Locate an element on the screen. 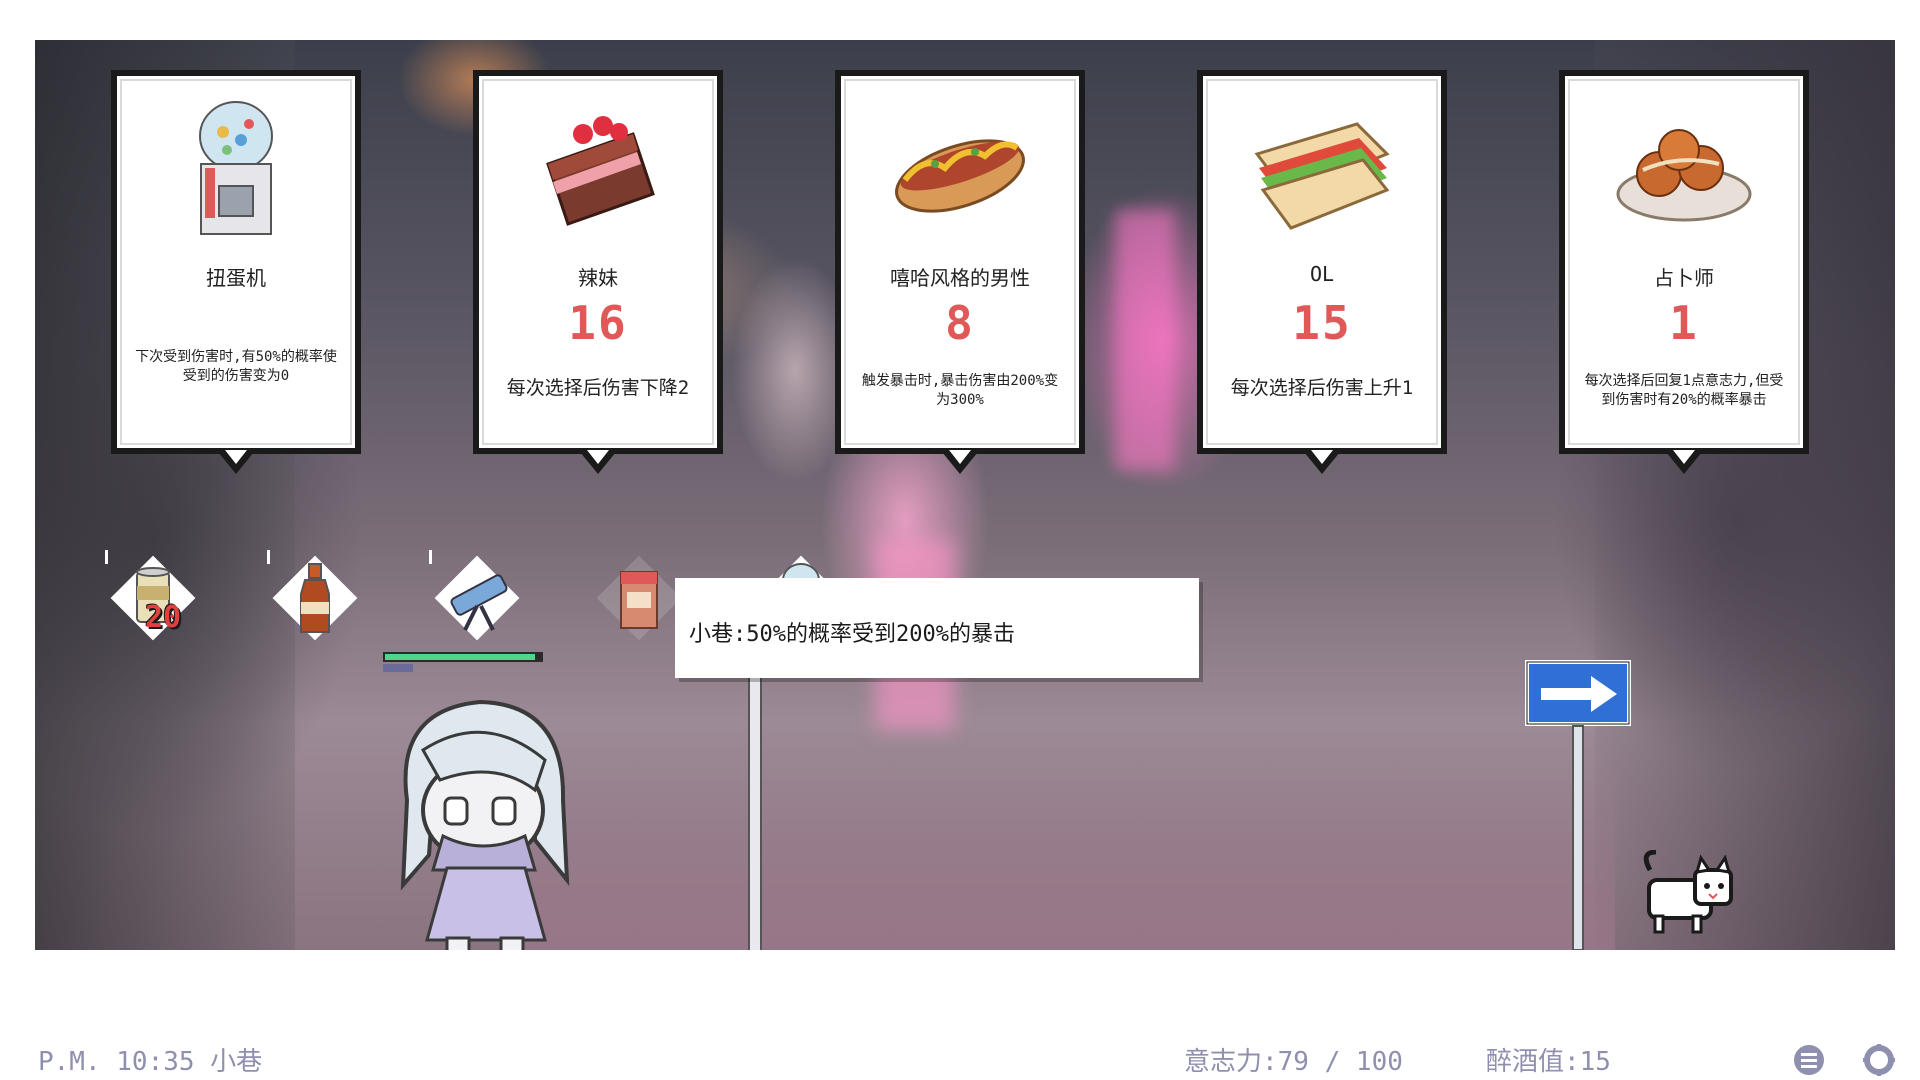  hotdog-icon is located at coordinates (960, 176).